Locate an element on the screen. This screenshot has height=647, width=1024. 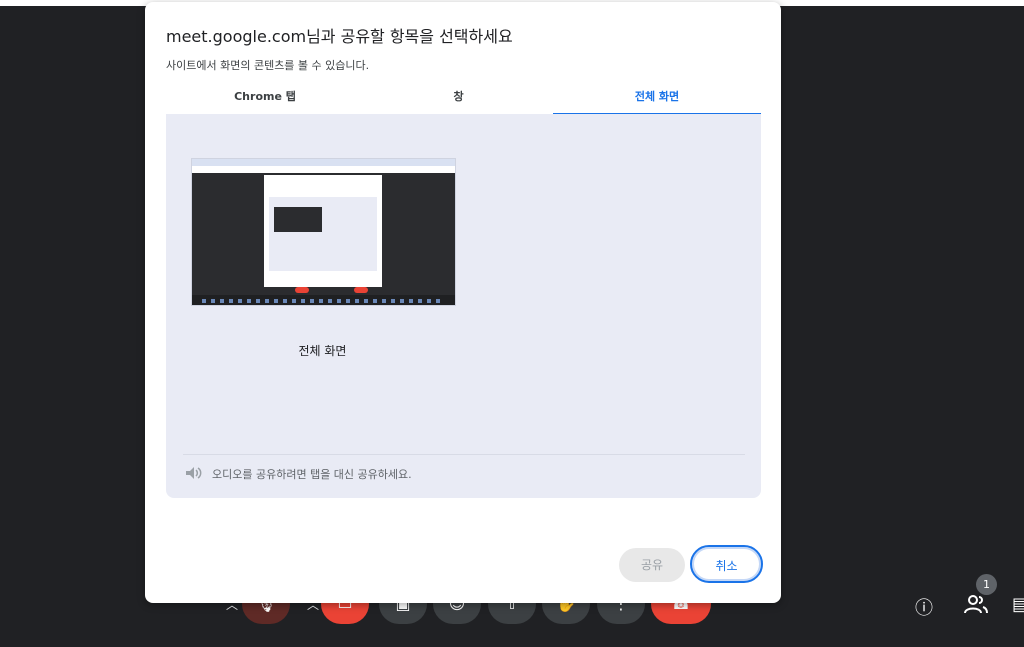
entire-screen-thumbnail is located at coordinates (323, 232).